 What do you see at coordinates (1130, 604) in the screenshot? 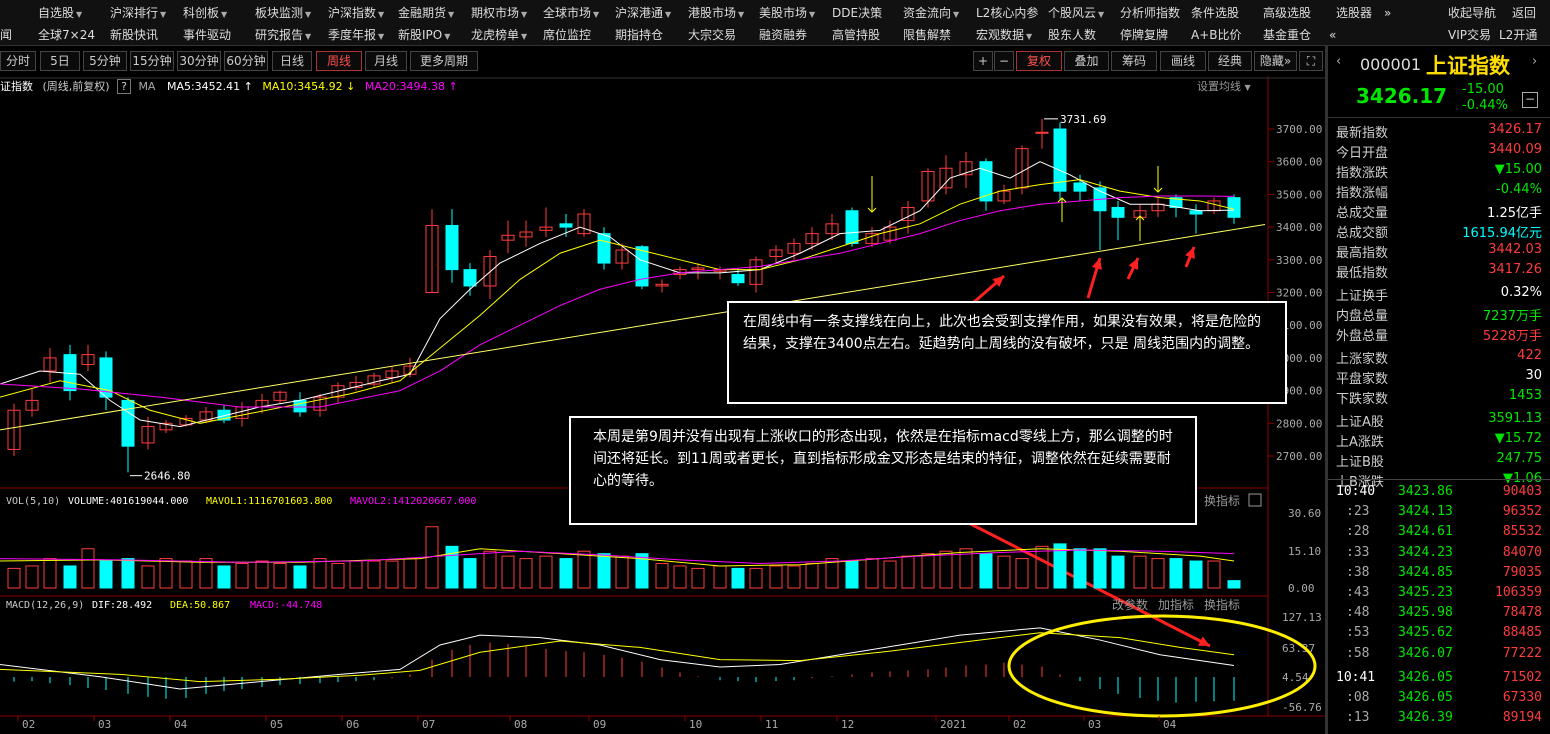
I see `macd-action-button: 改参数` at bounding box center [1130, 604].